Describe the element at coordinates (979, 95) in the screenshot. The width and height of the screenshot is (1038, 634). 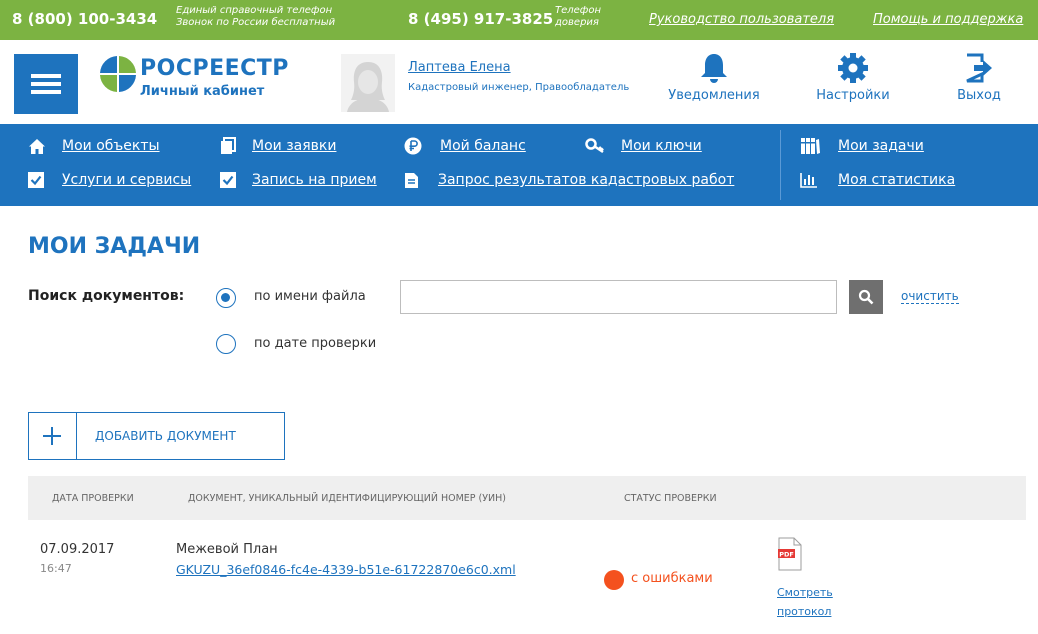
I see `logout-label: Выход` at that location.